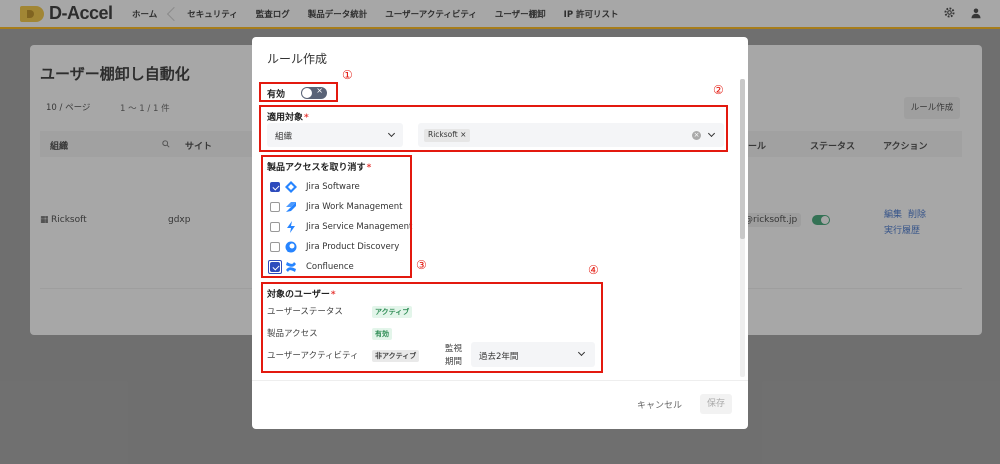 The image size is (1000, 464). What do you see at coordinates (297, 59) in the screenshot?
I see `modal-title: ルール作成` at bounding box center [297, 59].